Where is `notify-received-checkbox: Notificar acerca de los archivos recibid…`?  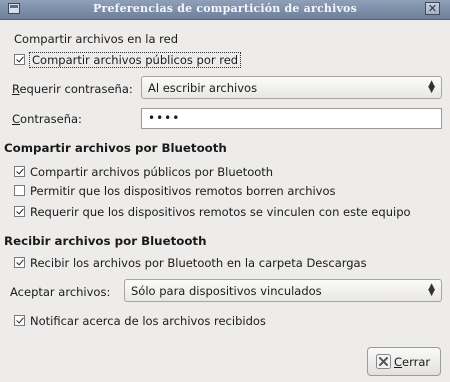
notify-received-checkbox: Notificar acerca de los archivos recibid… is located at coordinates (140, 321).